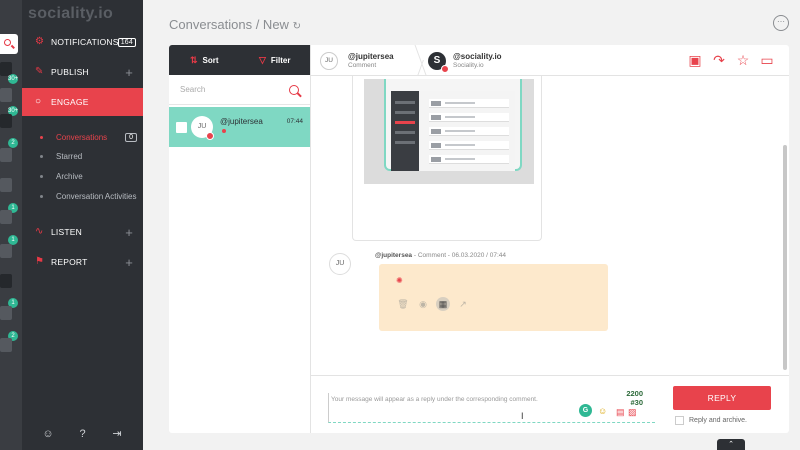 The width and height of the screenshot is (800, 450). Describe the element at coordinates (433, 304) in the screenshot. I see `comment-actions: 🗑 ◉ ▦ ↗` at that location.